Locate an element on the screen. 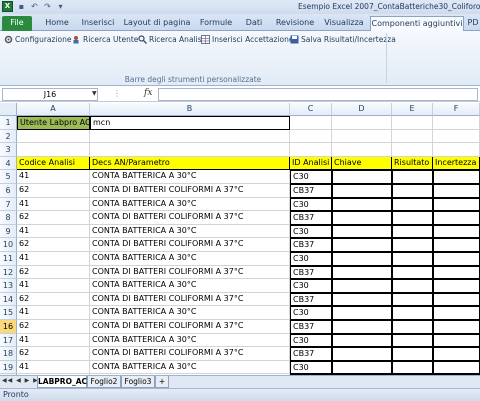 The width and height of the screenshot is (480, 401). tab-home: Home is located at coordinates (57, 23).